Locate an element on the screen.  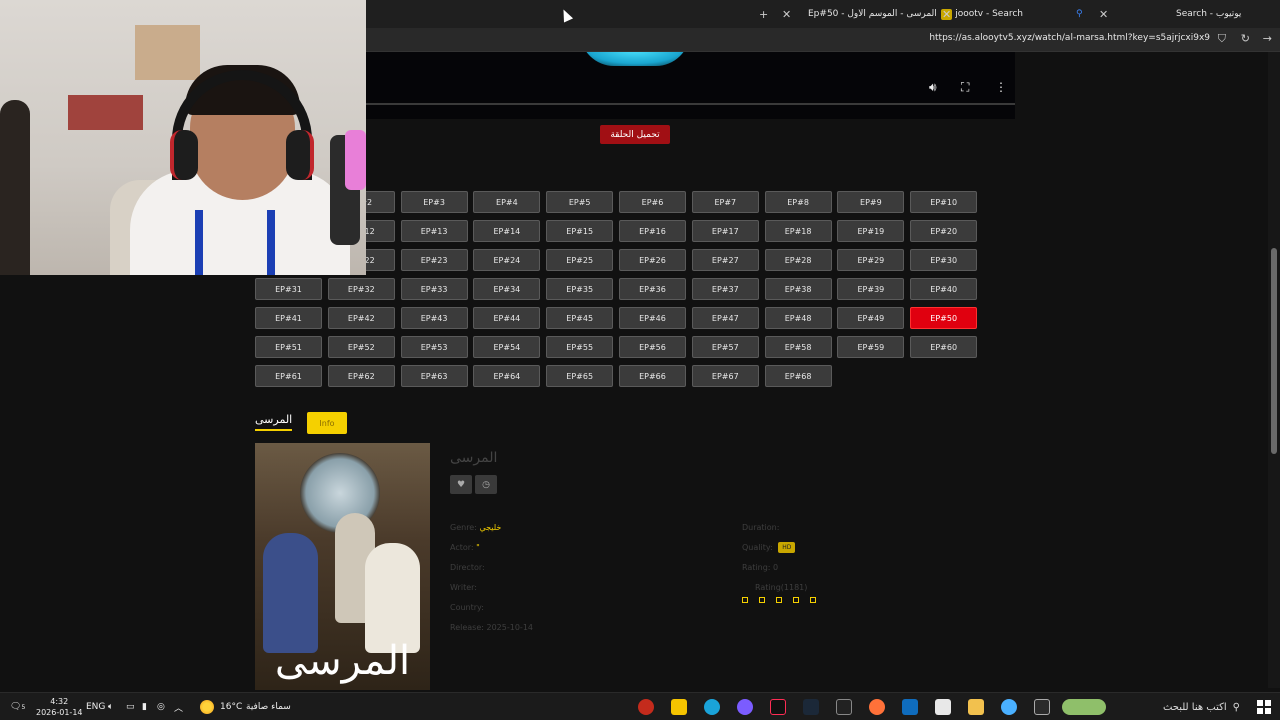
episode-button: EP#38 is located at coordinates (798, 289).